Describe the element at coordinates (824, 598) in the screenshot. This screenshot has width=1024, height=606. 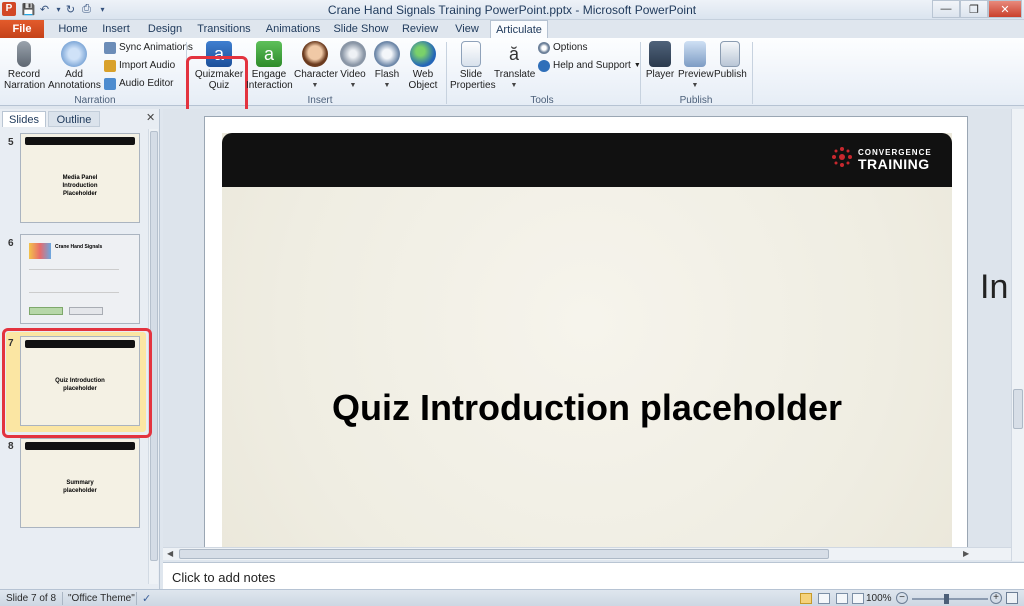
I see `slide-sorter-icon` at that location.